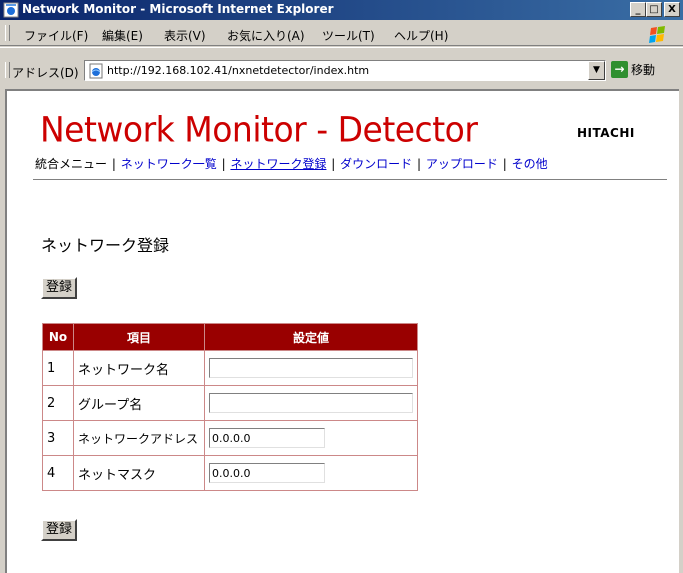  I want to click on header-divider, so click(350, 179).